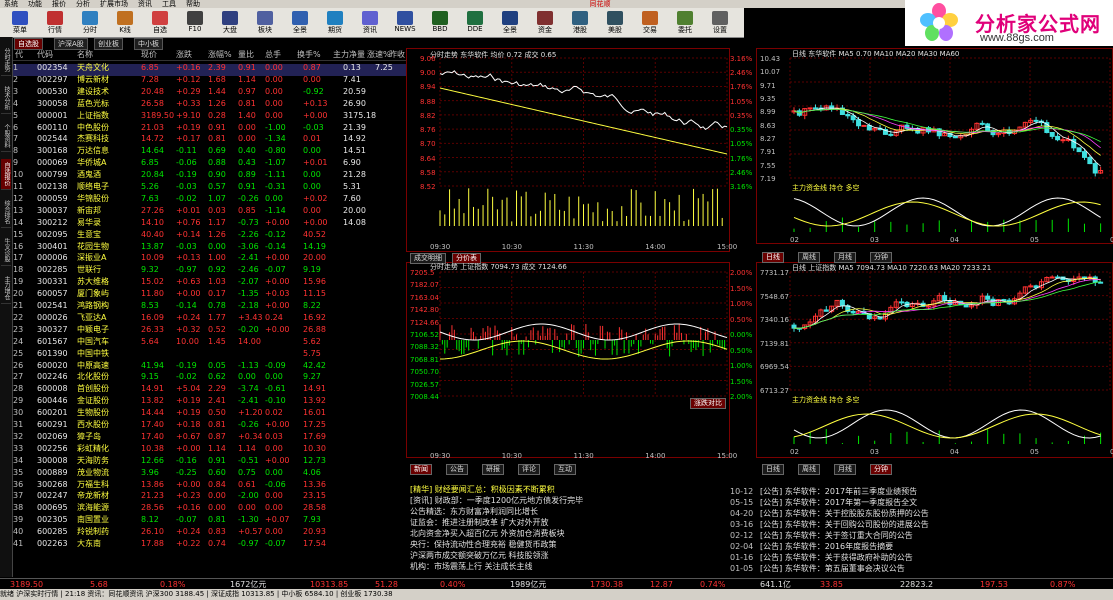  What do you see at coordinates (428, 59) in the screenshot?
I see `axis-label: 9.06` at bounding box center [428, 59].